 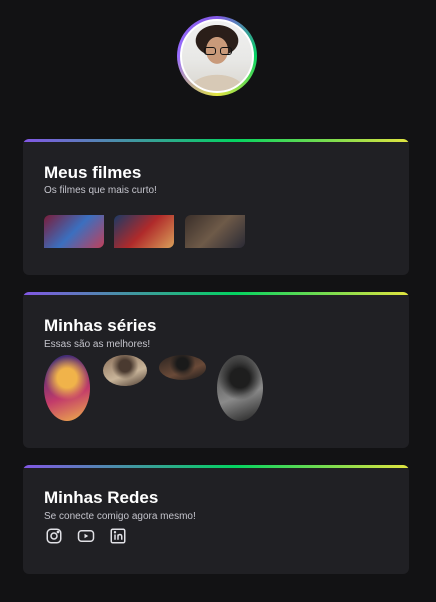 What do you see at coordinates (97, 344) in the screenshot?
I see `series-subtitle: Essas são as melhores!` at bounding box center [97, 344].